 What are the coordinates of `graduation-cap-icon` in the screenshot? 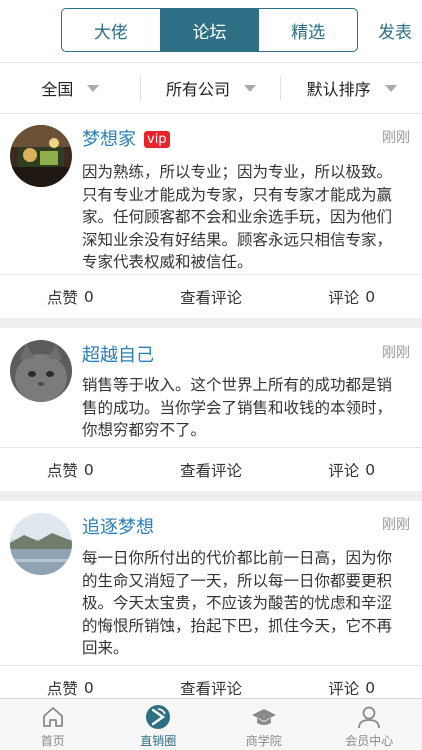 It's located at (263, 717).